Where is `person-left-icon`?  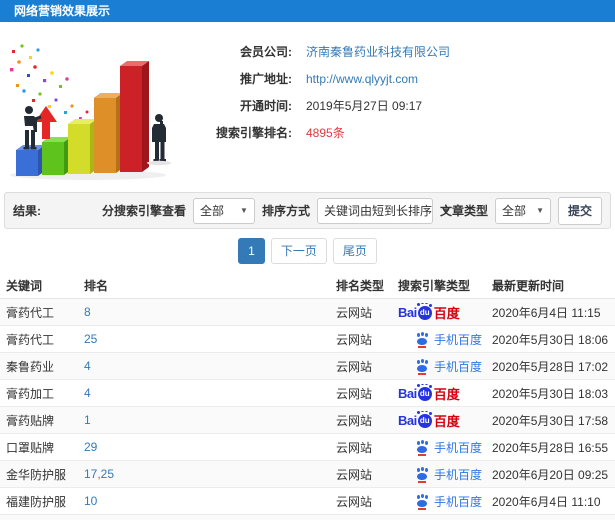
person-left-icon is located at coordinates (32, 128).